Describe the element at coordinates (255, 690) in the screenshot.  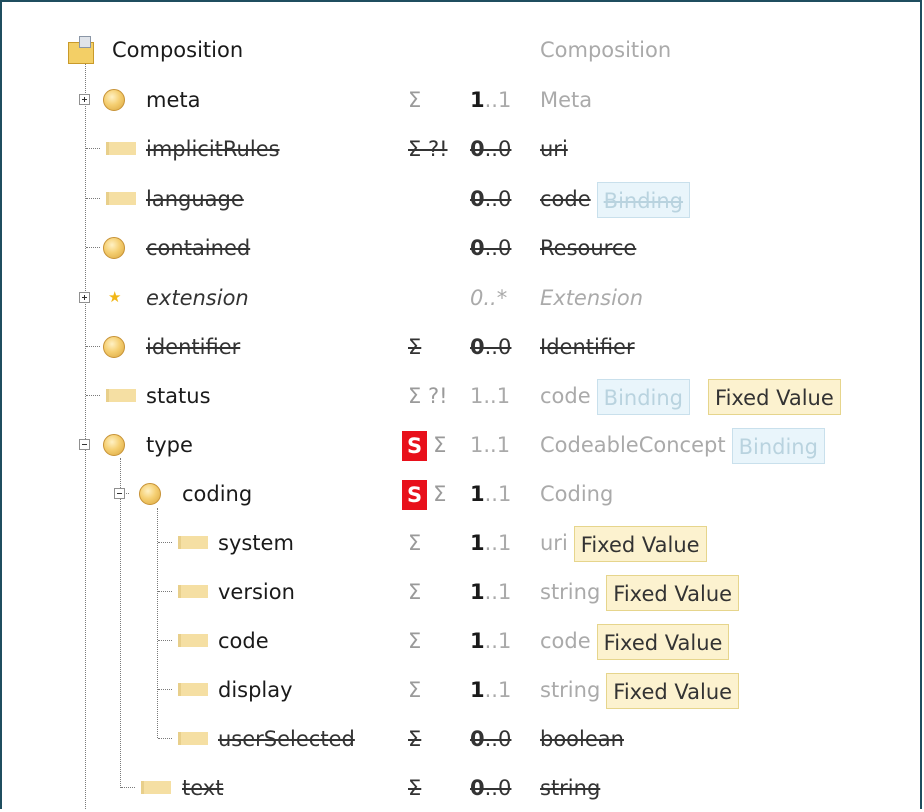
I see `element-name: display` at that location.